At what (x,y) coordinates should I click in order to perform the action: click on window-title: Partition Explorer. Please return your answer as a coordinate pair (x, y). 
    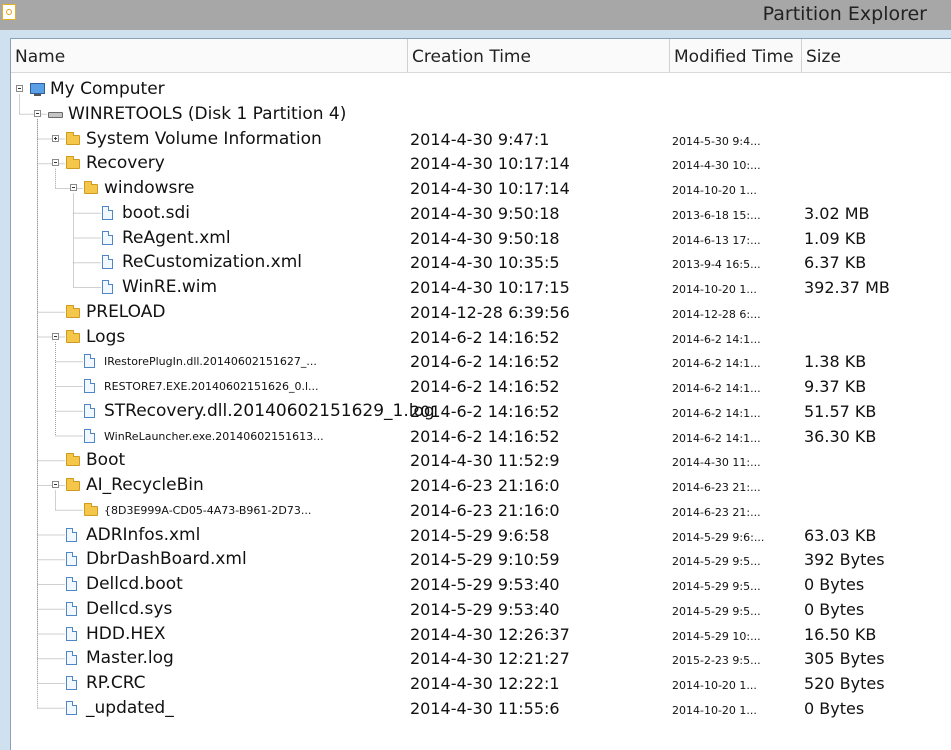
    Looking at the image, I should click on (844, 14).